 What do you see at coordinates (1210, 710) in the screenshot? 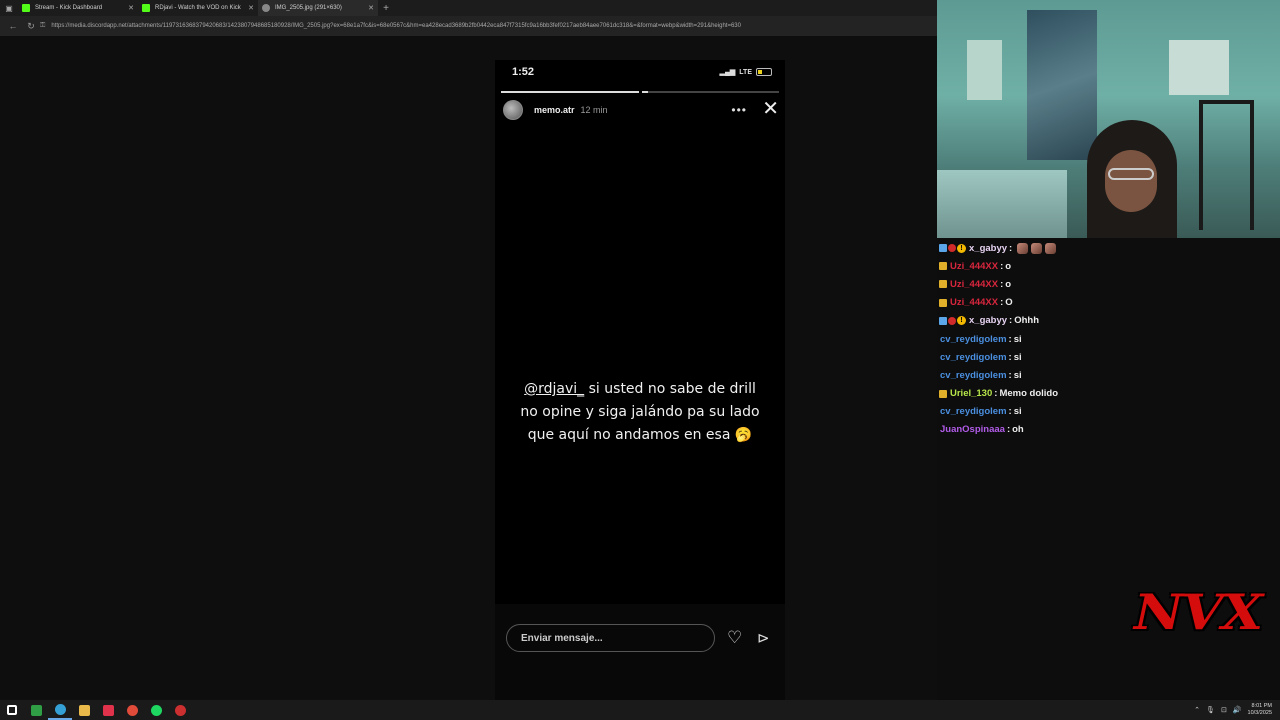
I see `microphone-icon: 🎙` at bounding box center [1210, 710].